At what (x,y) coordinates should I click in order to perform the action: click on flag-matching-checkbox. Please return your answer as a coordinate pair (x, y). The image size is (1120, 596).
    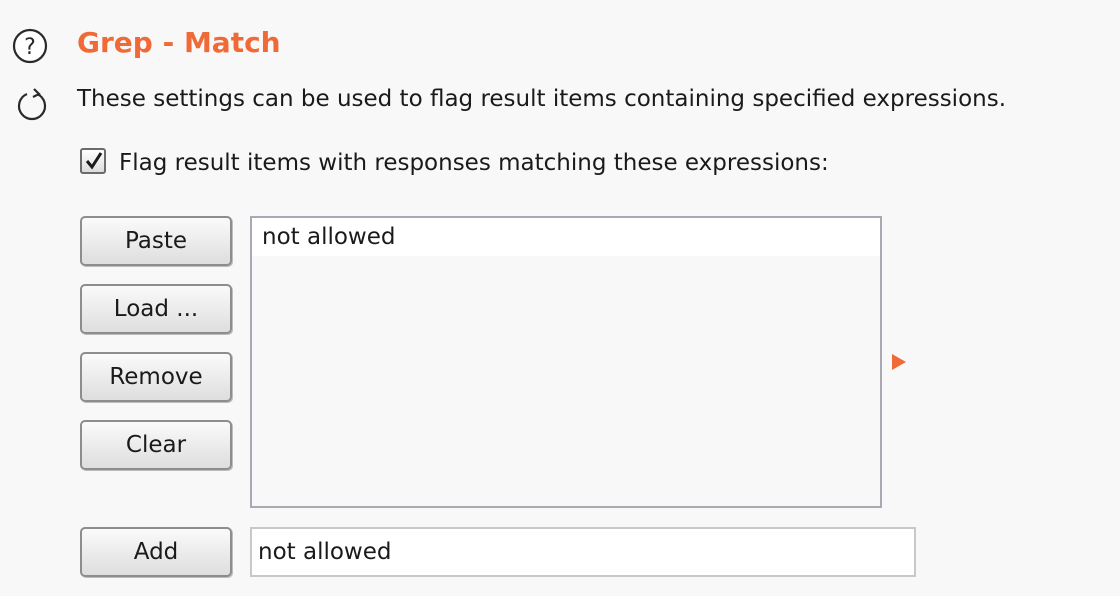
    Looking at the image, I should click on (93, 161).